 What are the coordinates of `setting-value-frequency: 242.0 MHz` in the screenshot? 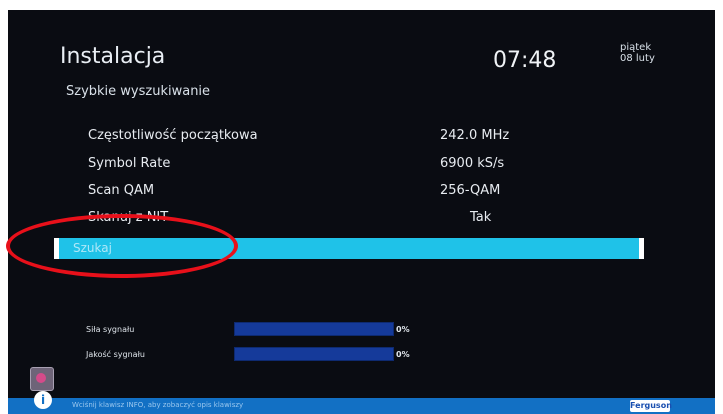 It's located at (474, 135).